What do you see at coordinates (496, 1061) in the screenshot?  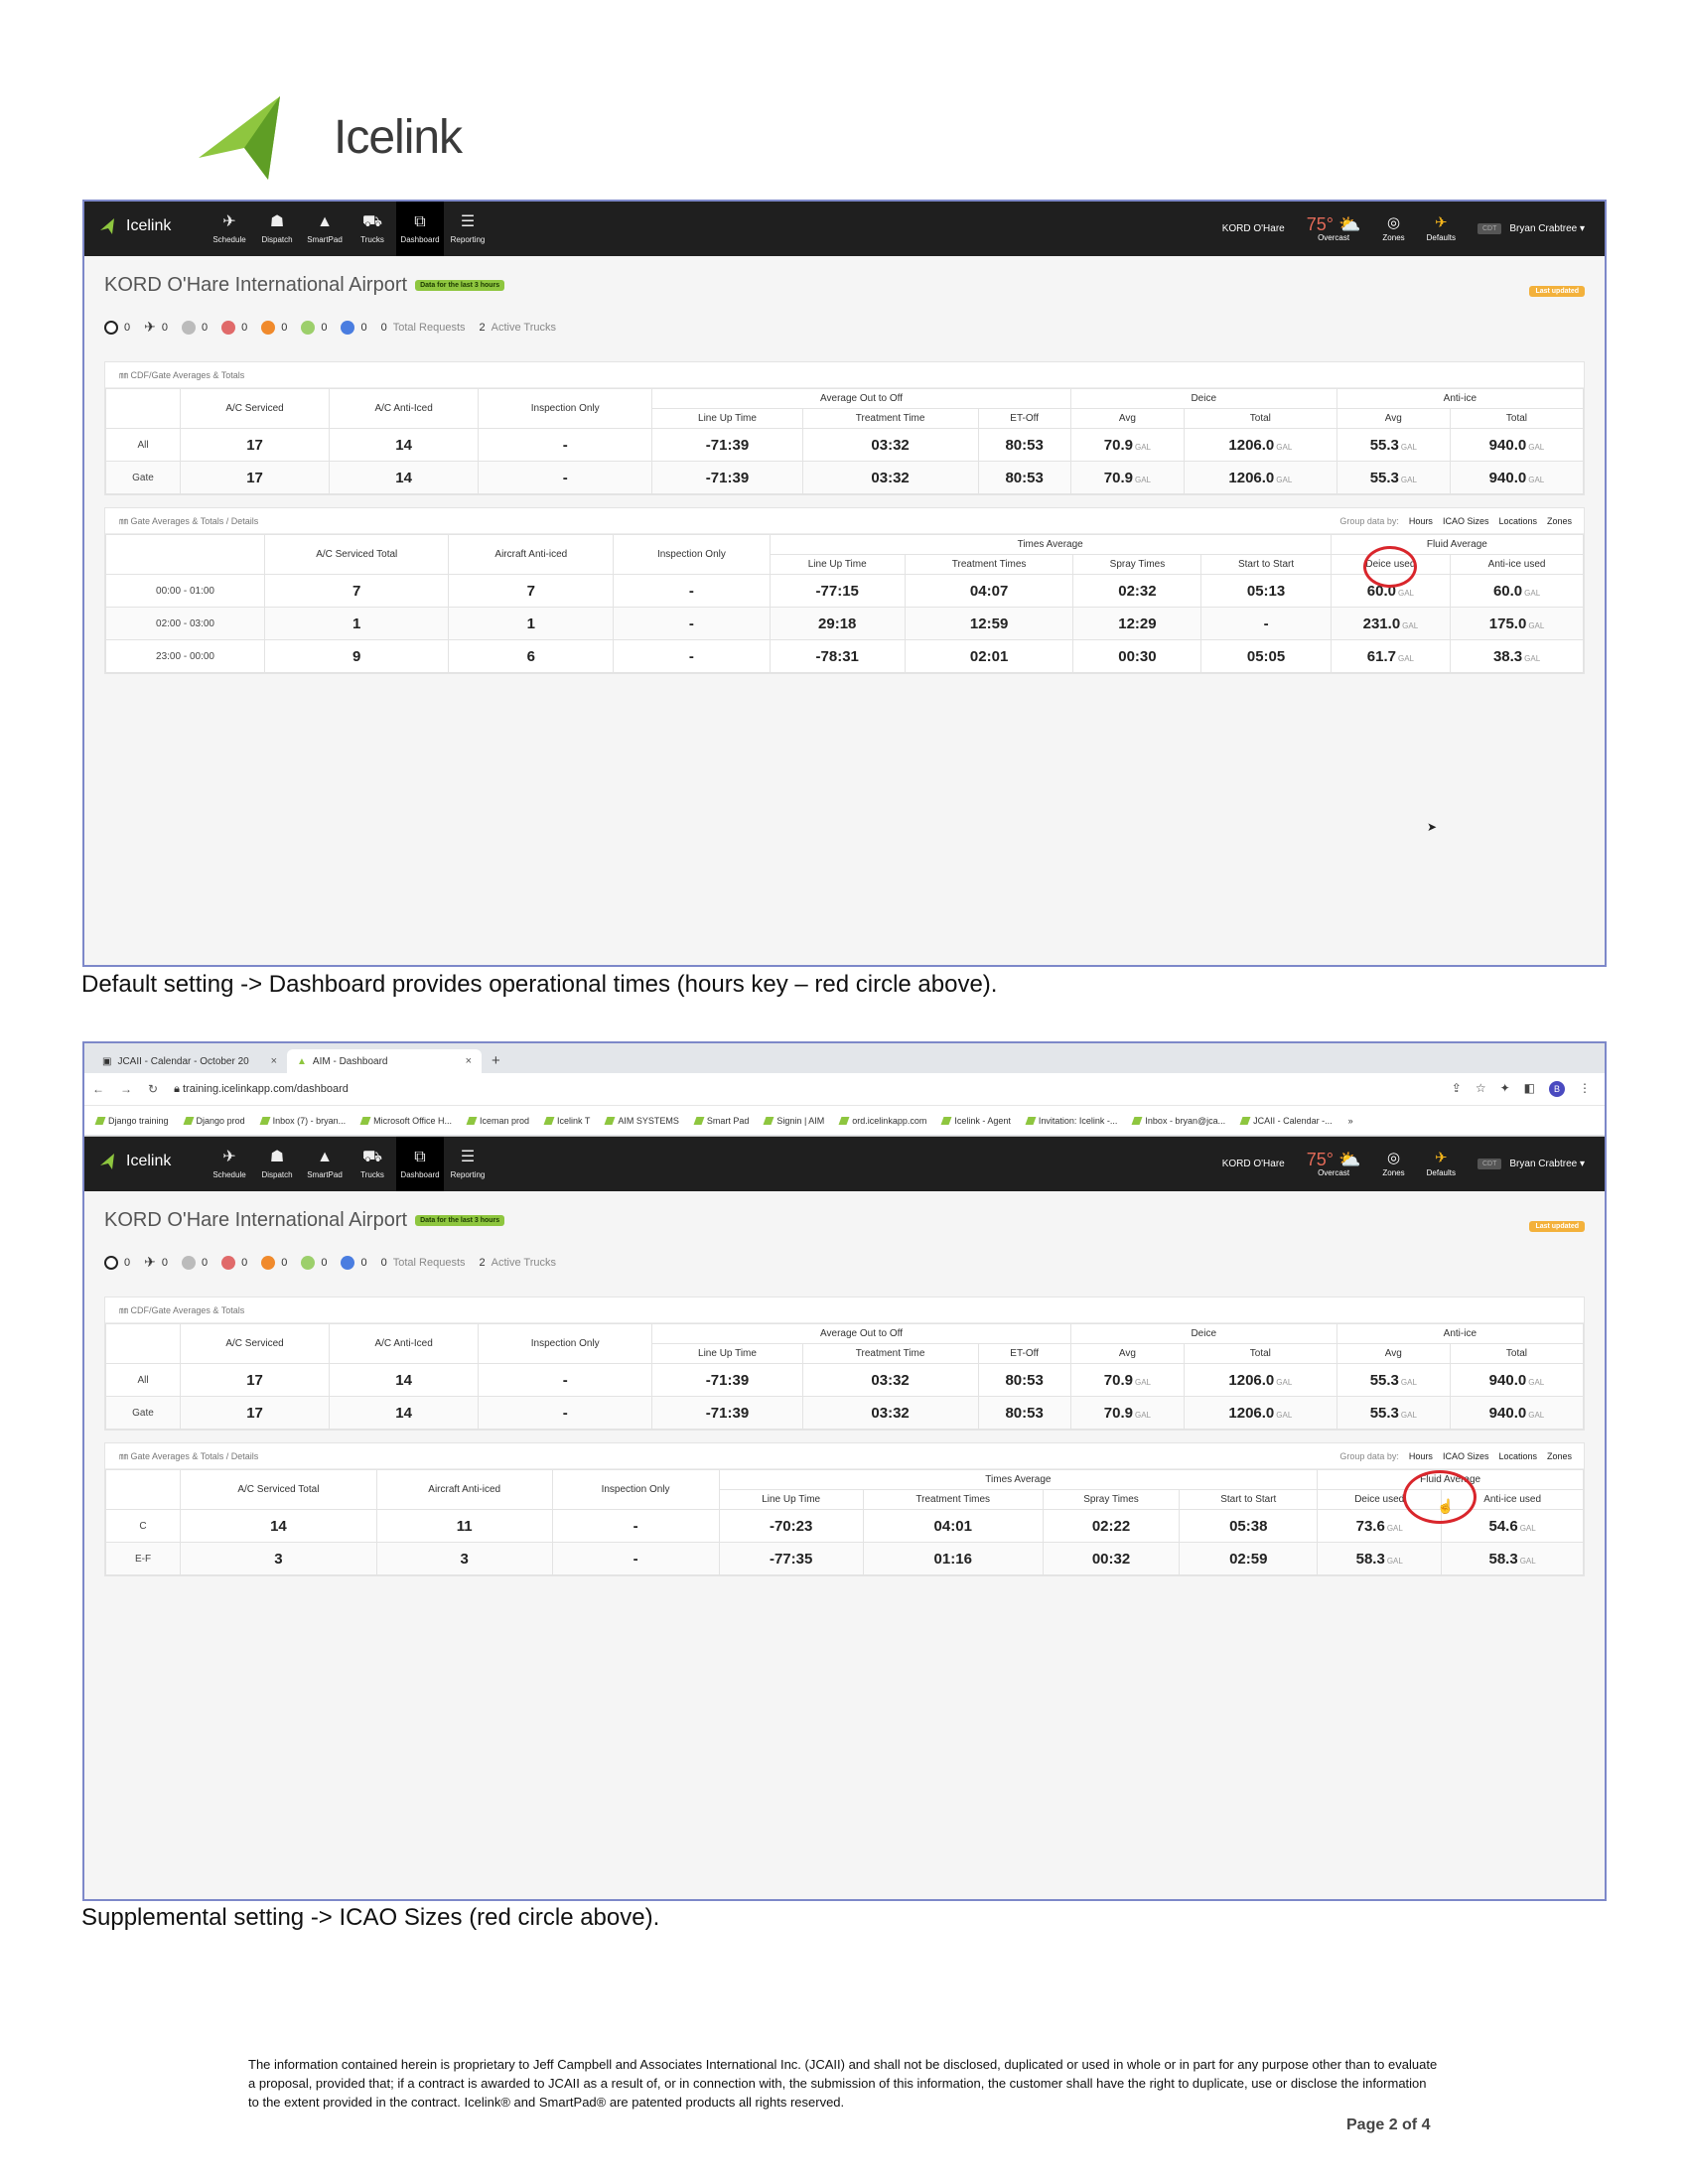 I see `new-tab-button: +` at bounding box center [496, 1061].